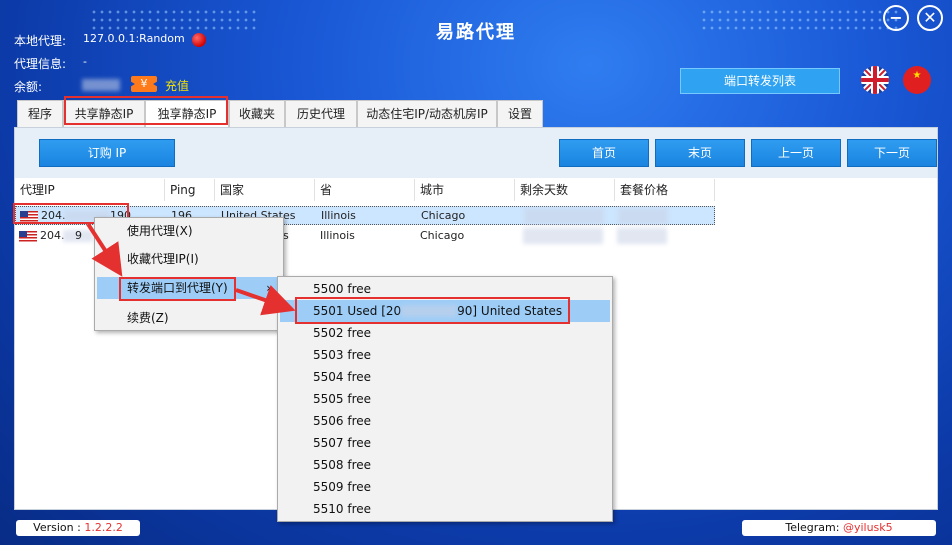  What do you see at coordinates (268, 288) in the screenshot?
I see `submenu-arrow-icon: ›` at bounding box center [268, 288].